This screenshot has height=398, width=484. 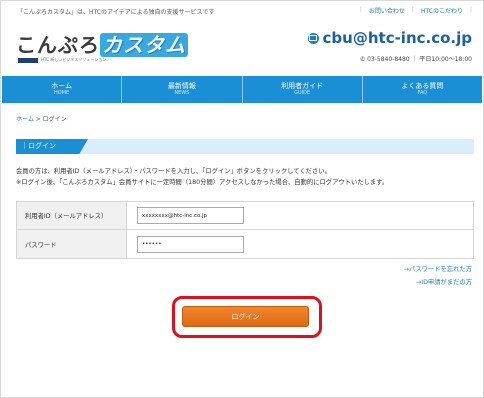 What do you see at coordinates (25, 119) in the screenshot?
I see `breadcrumb-home-link: ホーム` at bounding box center [25, 119].